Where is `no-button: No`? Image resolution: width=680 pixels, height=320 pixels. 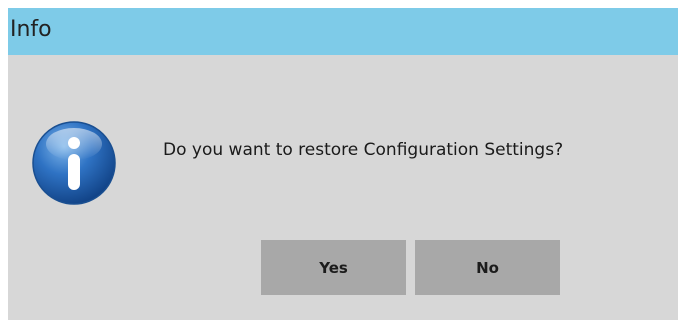
no-button: No is located at coordinates (487, 267).